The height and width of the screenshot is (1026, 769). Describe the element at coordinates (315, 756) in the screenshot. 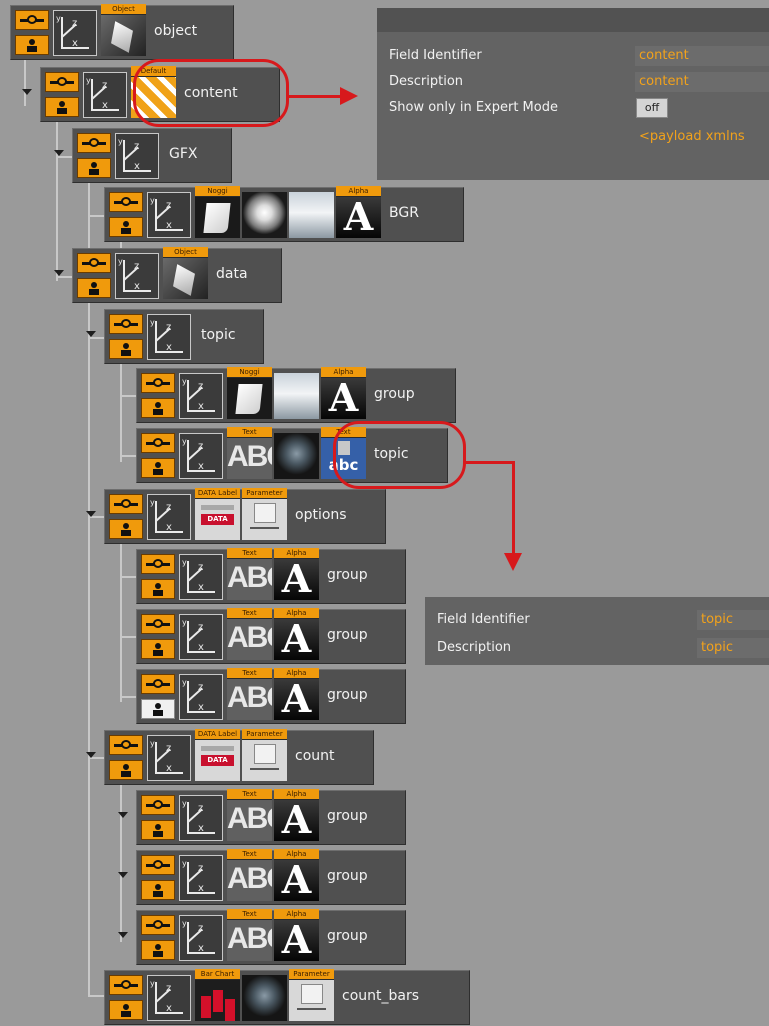

I see `container-name: count` at that location.